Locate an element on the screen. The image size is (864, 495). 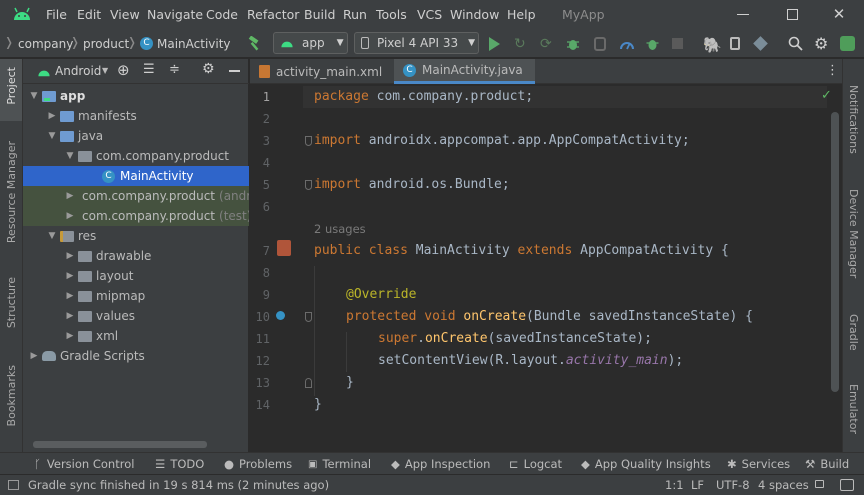
file-encoding: UTF-8 is located at coordinates (733, 485).